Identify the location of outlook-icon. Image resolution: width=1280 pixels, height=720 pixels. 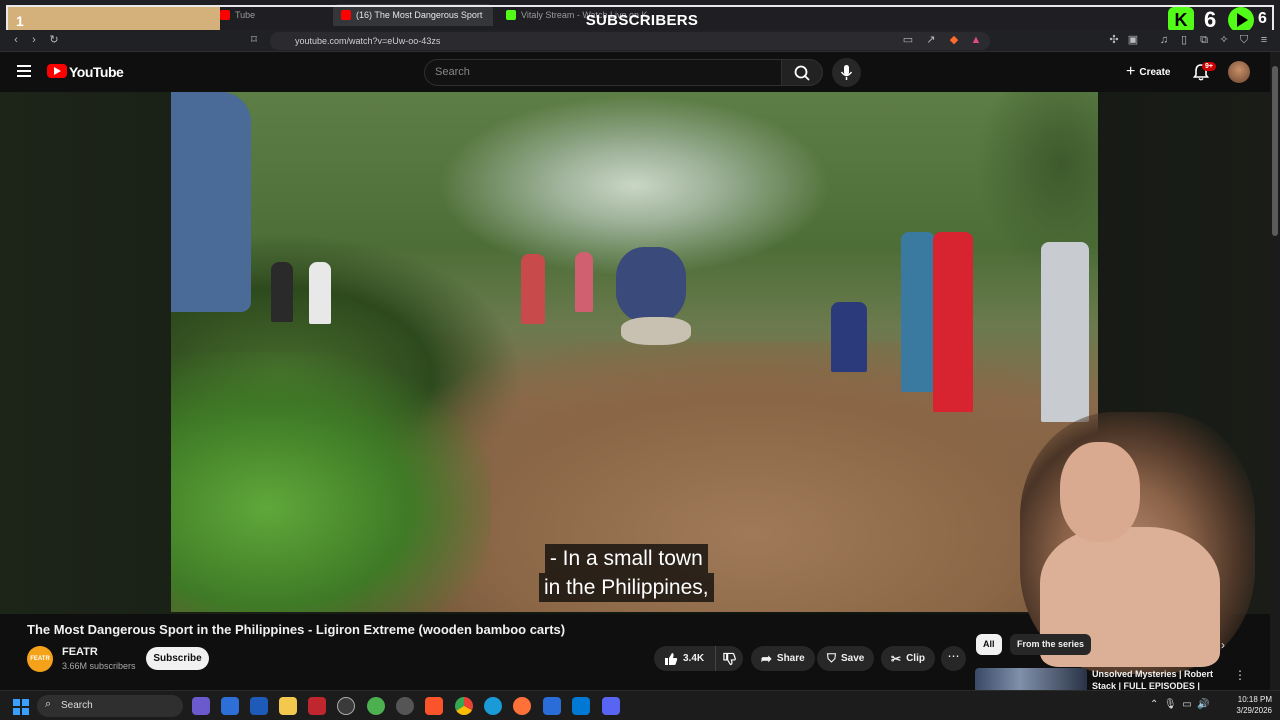
(230, 706).